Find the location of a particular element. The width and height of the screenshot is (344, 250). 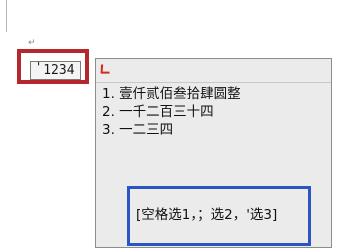

margin-guide-line is located at coordinates (6, 16).